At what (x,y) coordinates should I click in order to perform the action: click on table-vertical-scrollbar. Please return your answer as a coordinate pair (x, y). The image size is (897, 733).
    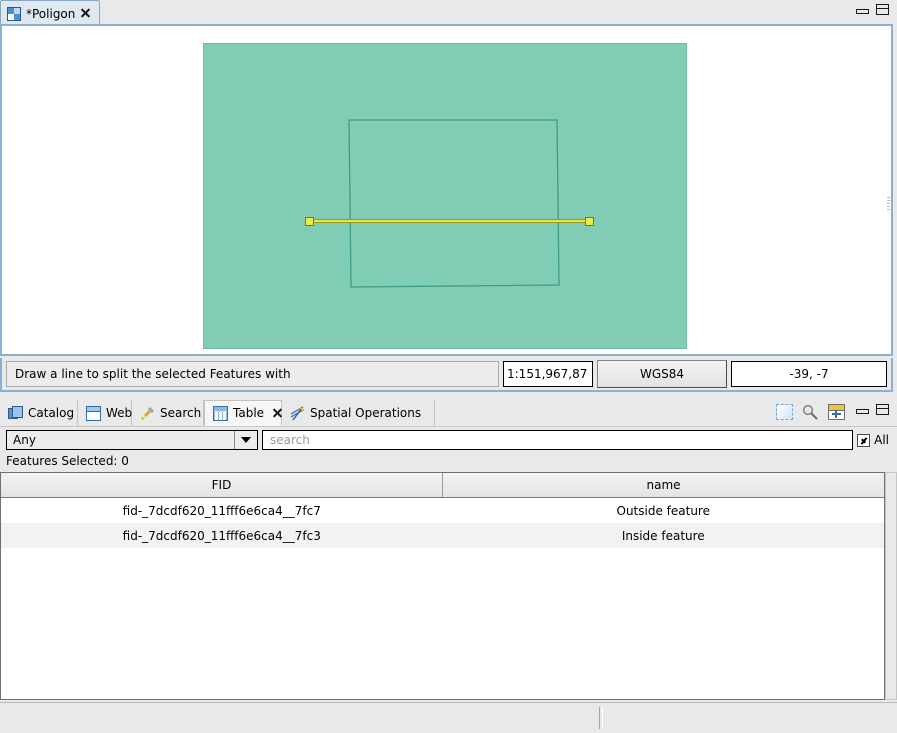
    Looking at the image, I should click on (891, 586).